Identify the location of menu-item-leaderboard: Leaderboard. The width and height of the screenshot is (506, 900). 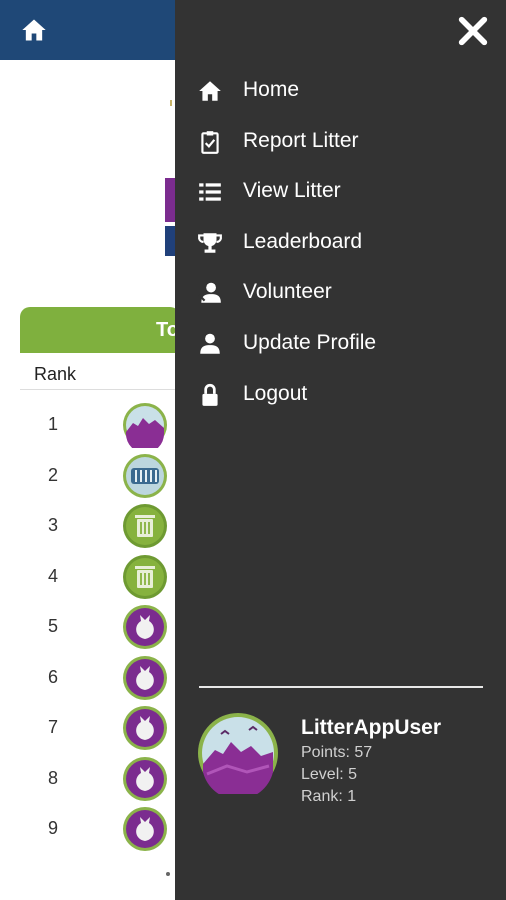
(340, 247).